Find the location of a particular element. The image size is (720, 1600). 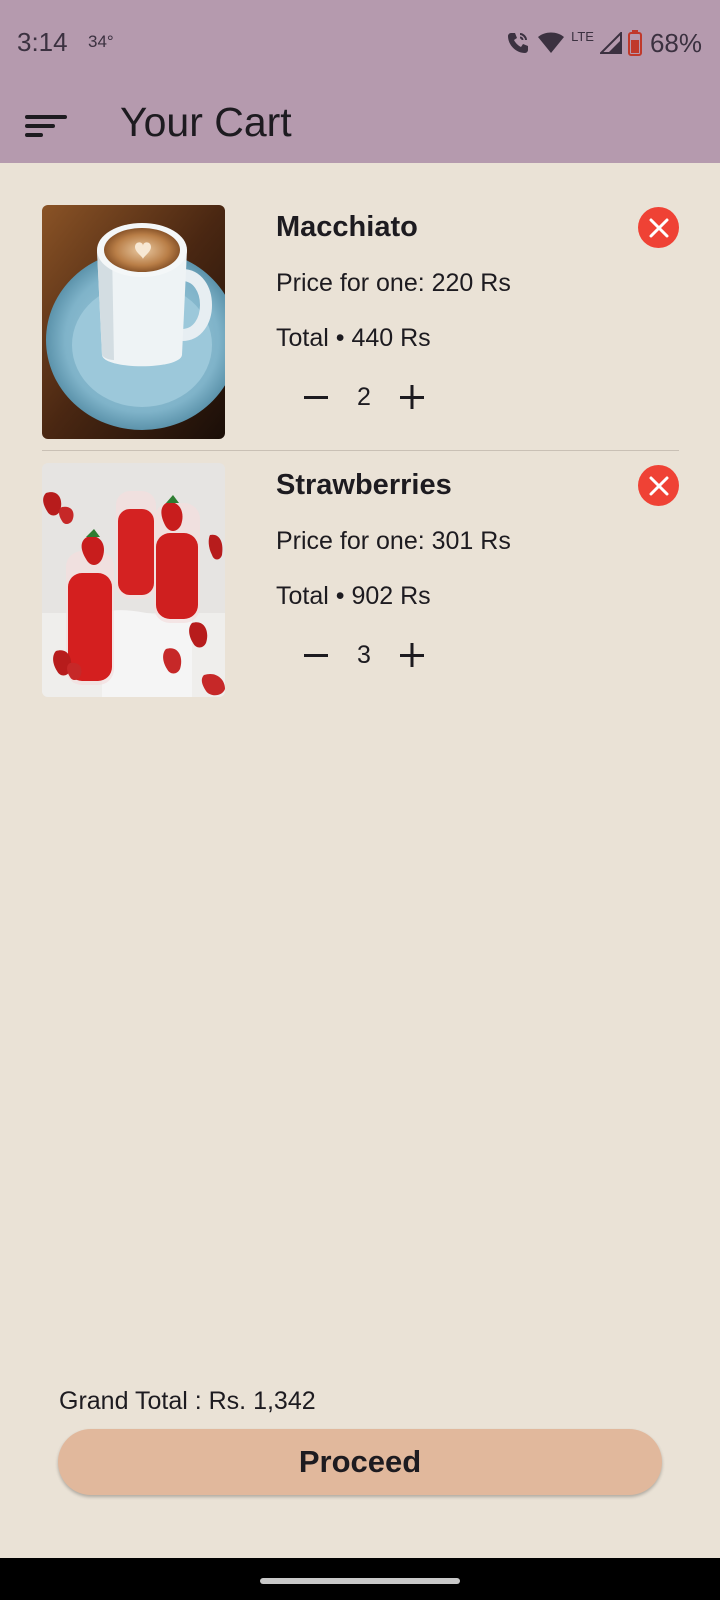

item-name: Strawberries is located at coordinates (364, 485).